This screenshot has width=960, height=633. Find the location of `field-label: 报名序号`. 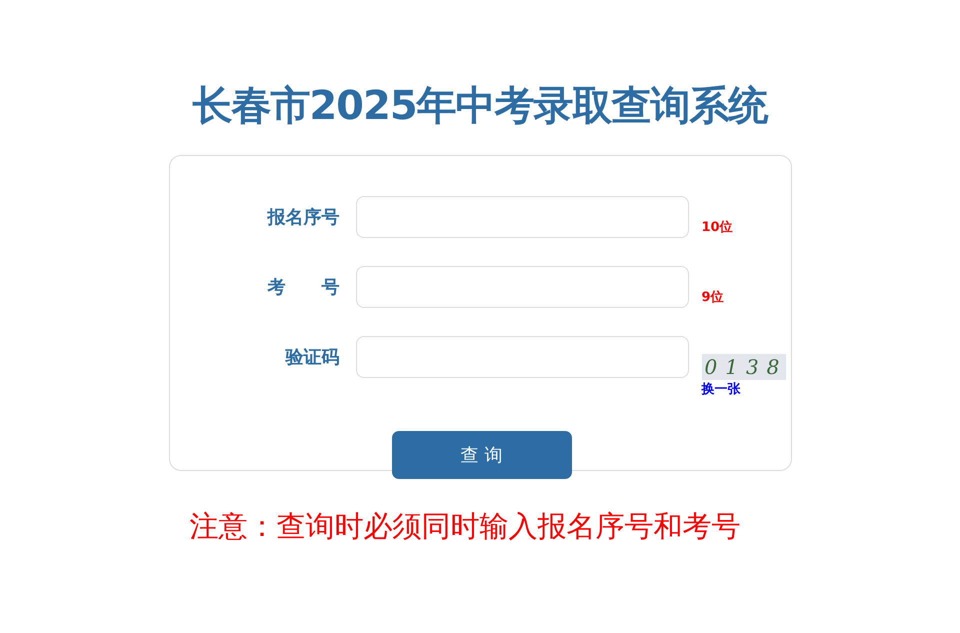

field-label: 报名序号 is located at coordinates (303, 218).